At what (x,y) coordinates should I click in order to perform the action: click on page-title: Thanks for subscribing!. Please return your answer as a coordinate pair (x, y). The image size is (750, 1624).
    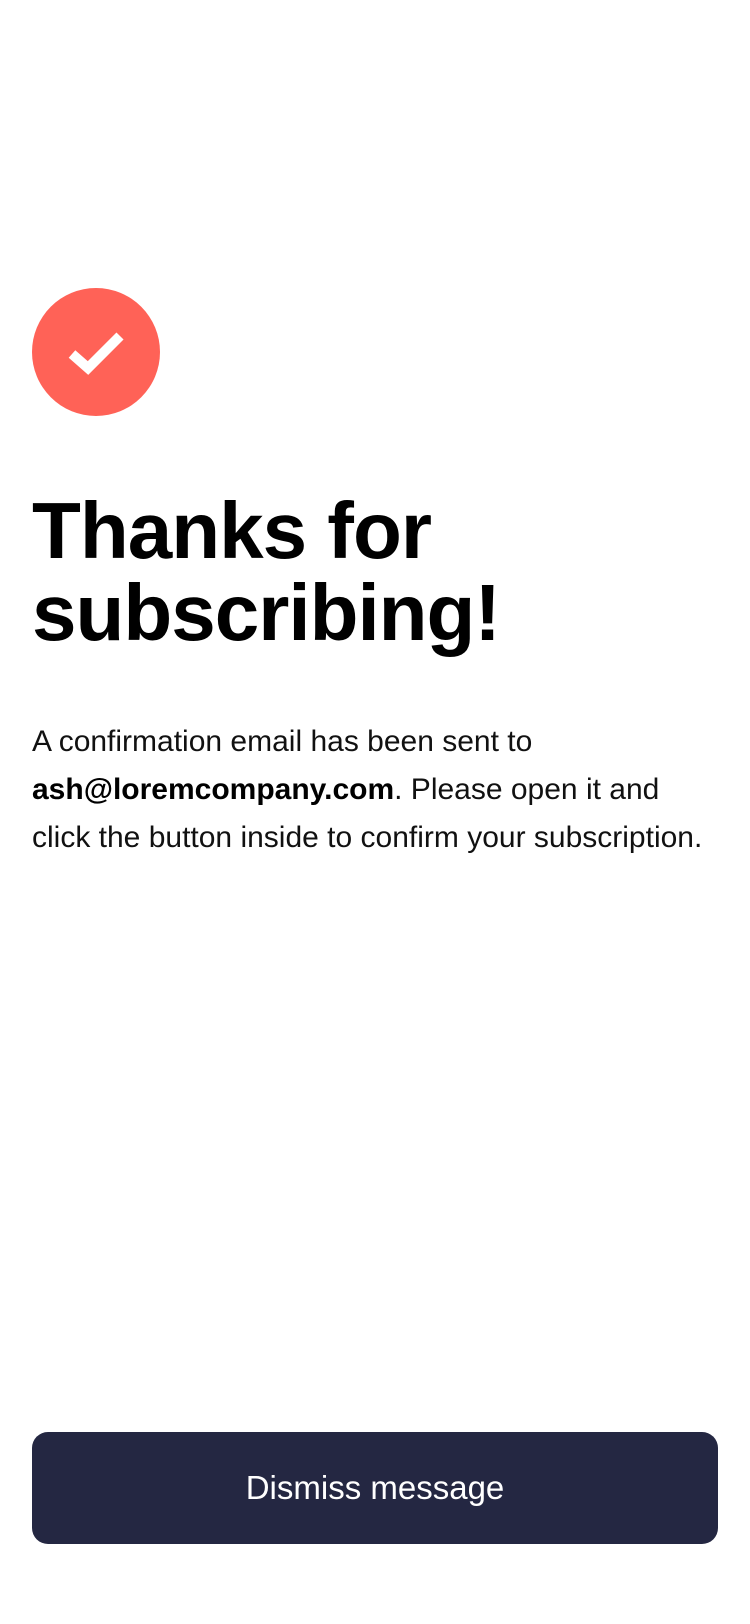
    Looking at the image, I should click on (266, 571).